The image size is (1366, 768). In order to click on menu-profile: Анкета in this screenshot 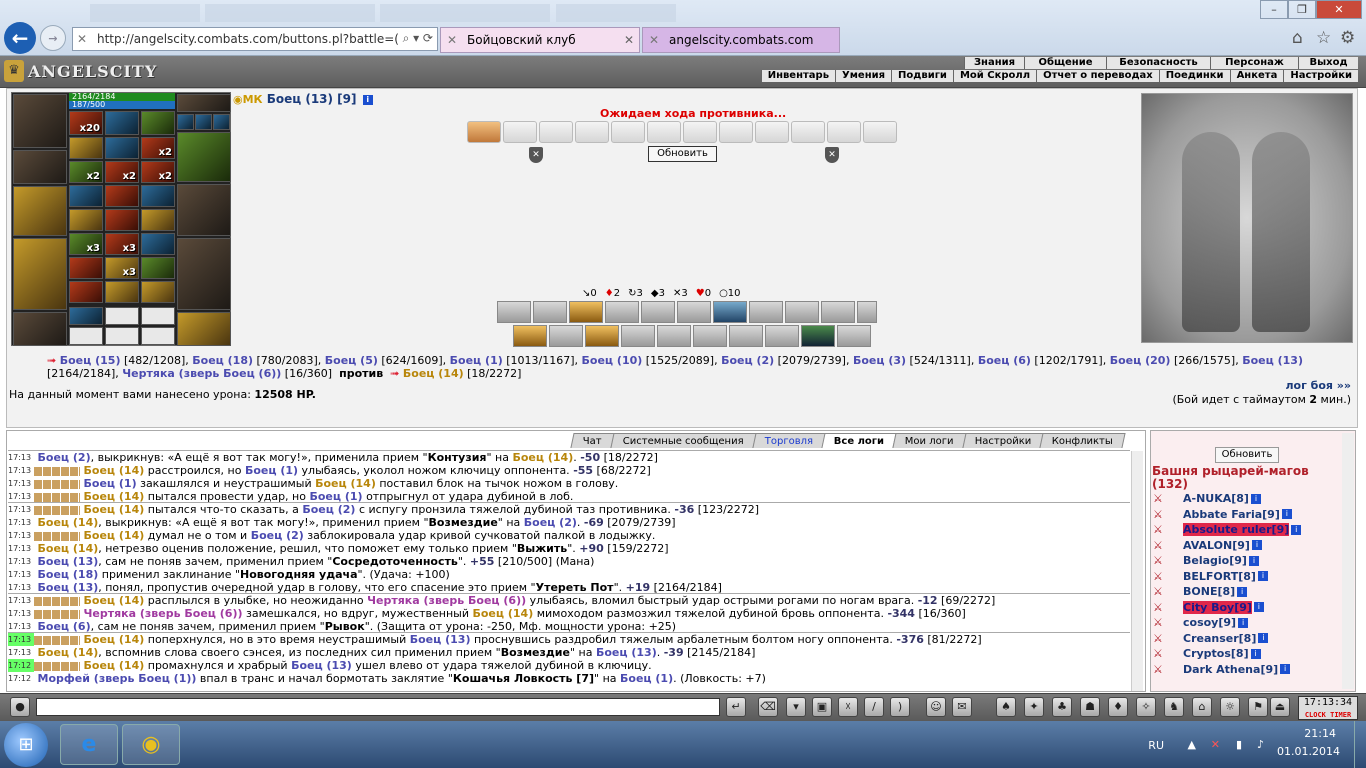, I will do `click(1256, 76)`.